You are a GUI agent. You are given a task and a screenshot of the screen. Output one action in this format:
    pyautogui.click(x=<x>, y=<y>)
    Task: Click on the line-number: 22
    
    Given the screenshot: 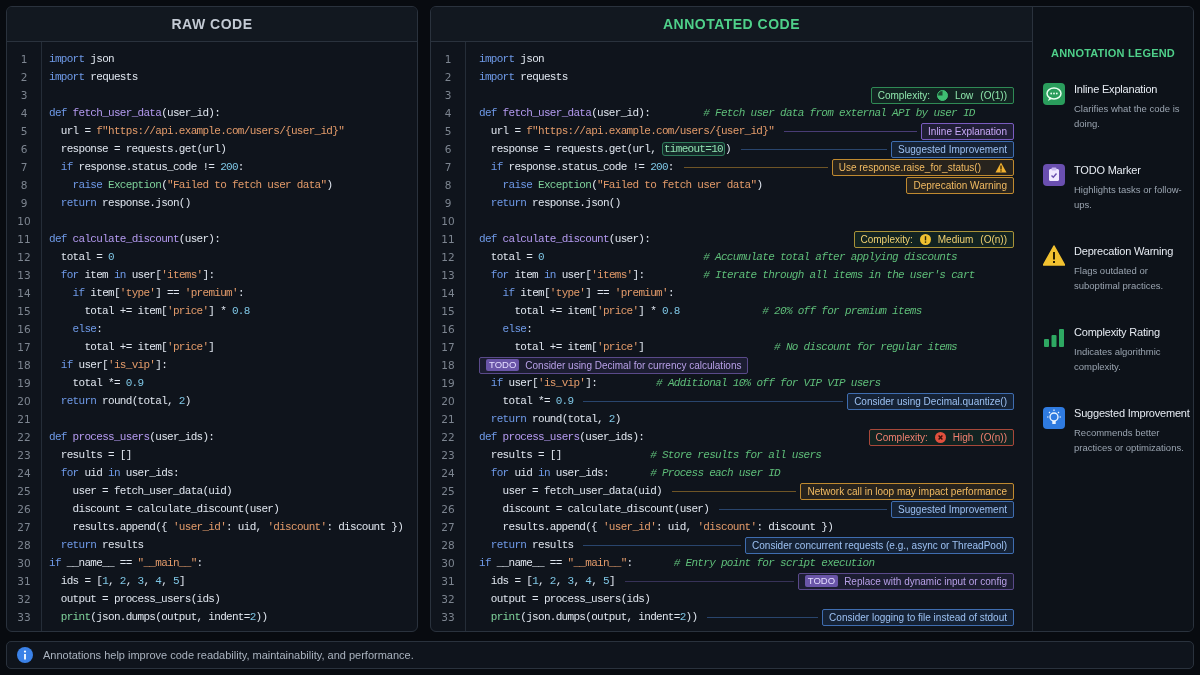 What is the action you would take?
    pyautogui.click(x=24, y=437)
    